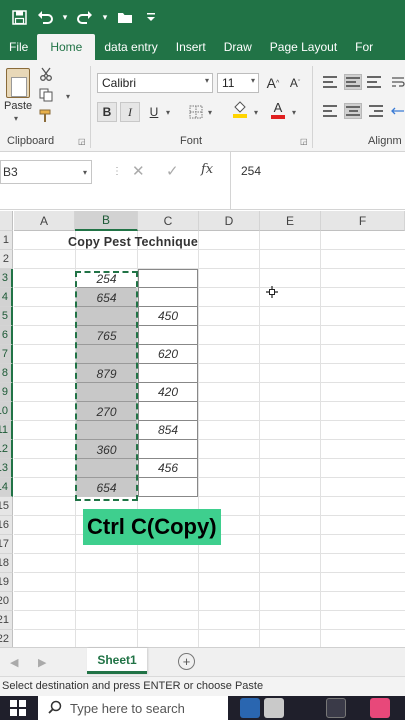 The image size is (405, 720). Describe the element at coordinates (46, 116) in the screenshot. I see `format-painter-icon` at that location.